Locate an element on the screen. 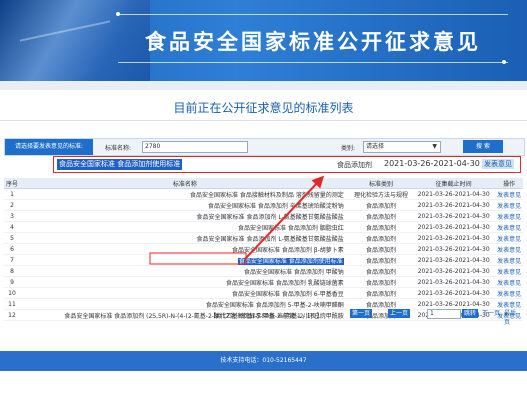 The width and height of the screenshot is (527, 403). red-arrow-line is located at coordinates (284, 217).